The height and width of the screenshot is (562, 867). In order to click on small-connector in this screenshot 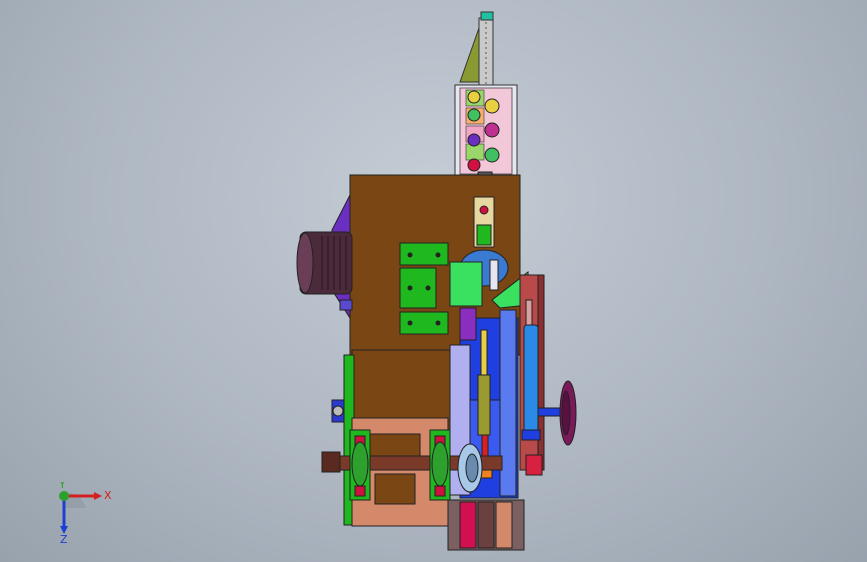, I will do `click(484, 222)`.